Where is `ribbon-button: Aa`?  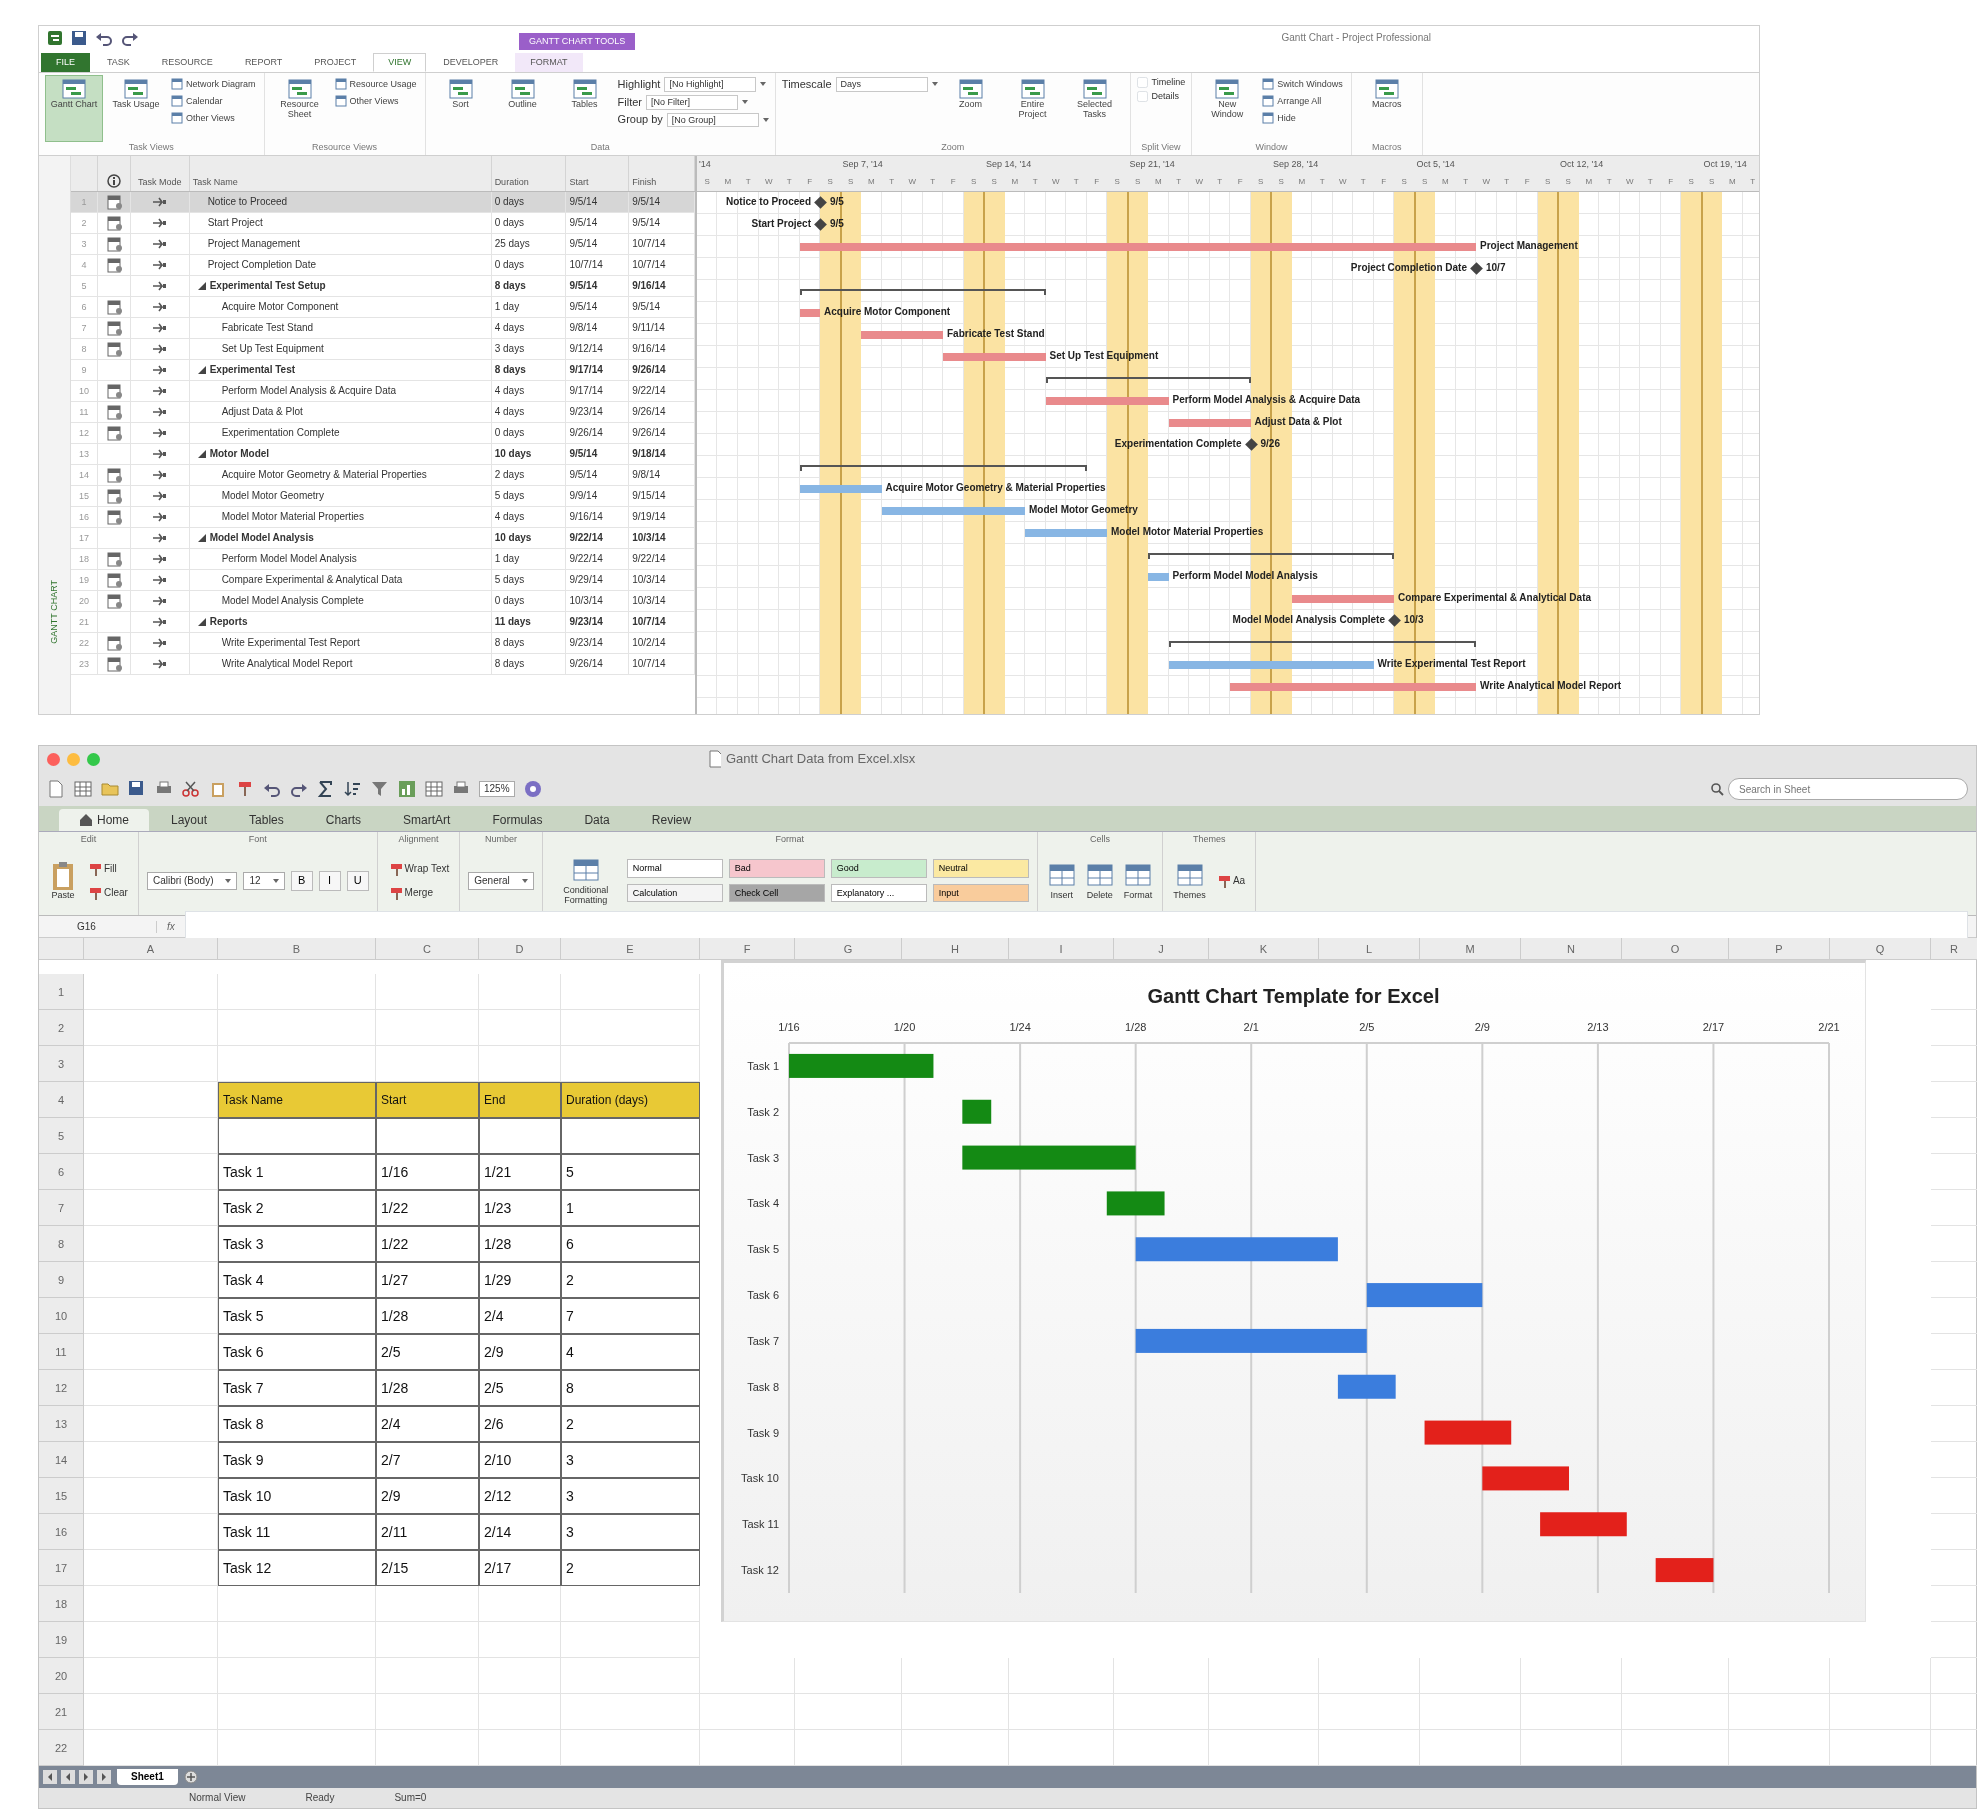
ribbon-button: Aa is located at coordinates (1230, 880).